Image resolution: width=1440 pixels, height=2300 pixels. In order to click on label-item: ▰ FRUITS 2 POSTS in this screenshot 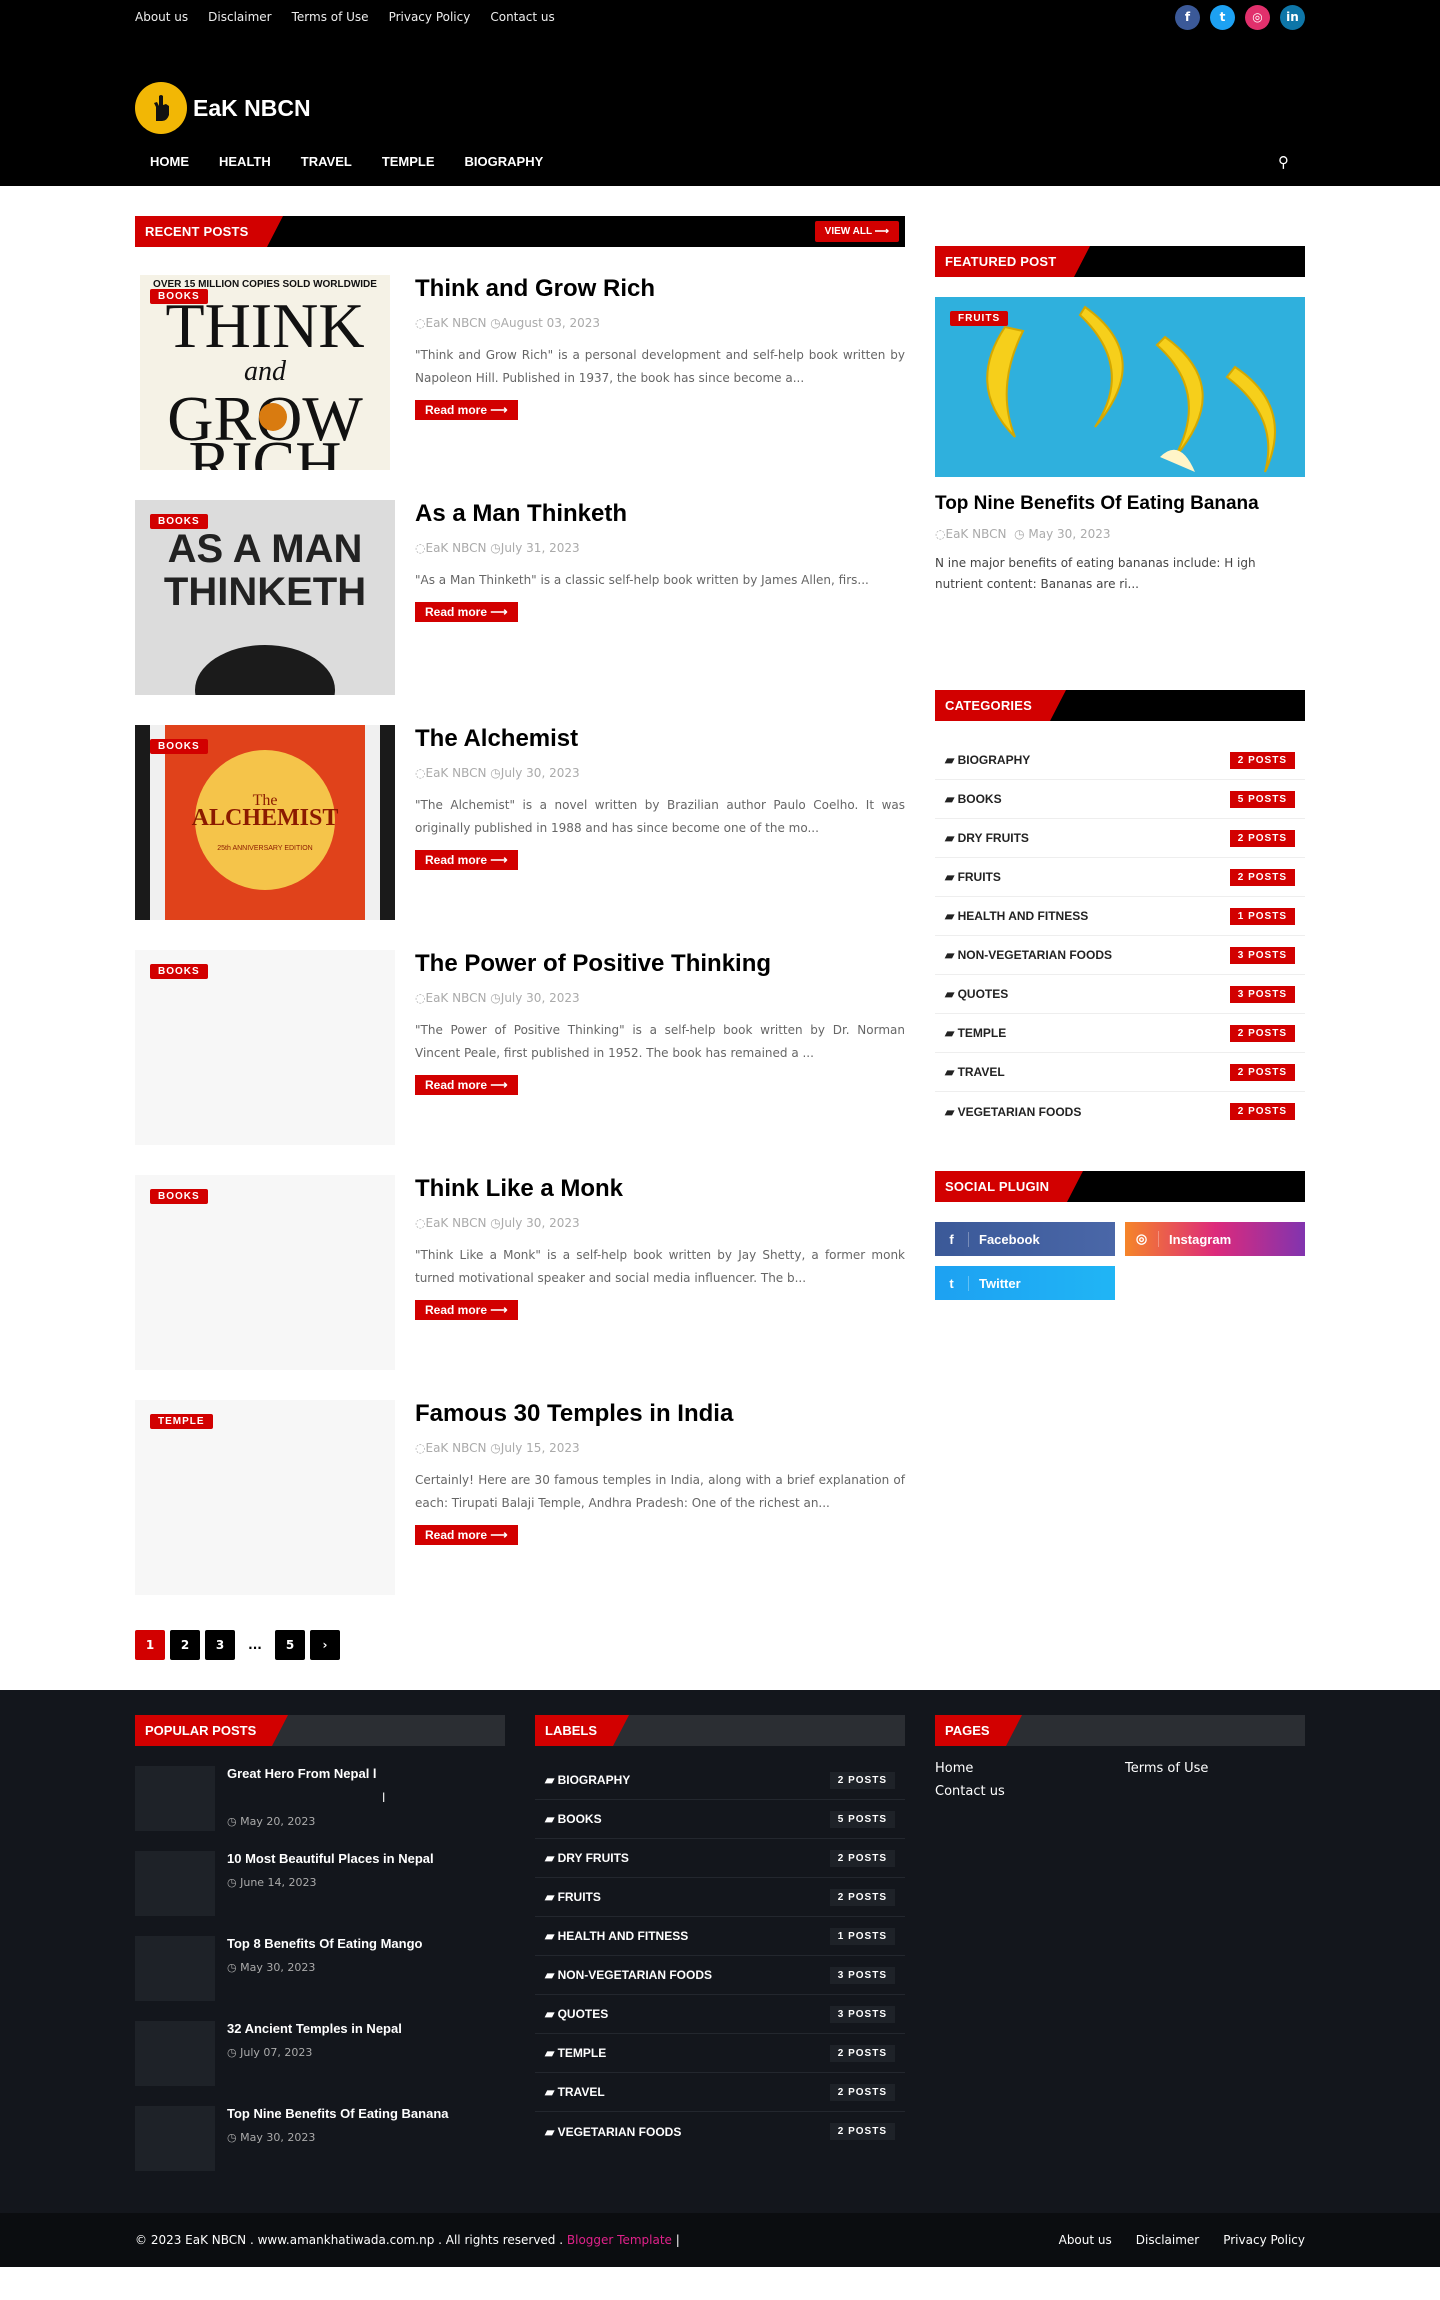, I will do `click(720, 1897)`.